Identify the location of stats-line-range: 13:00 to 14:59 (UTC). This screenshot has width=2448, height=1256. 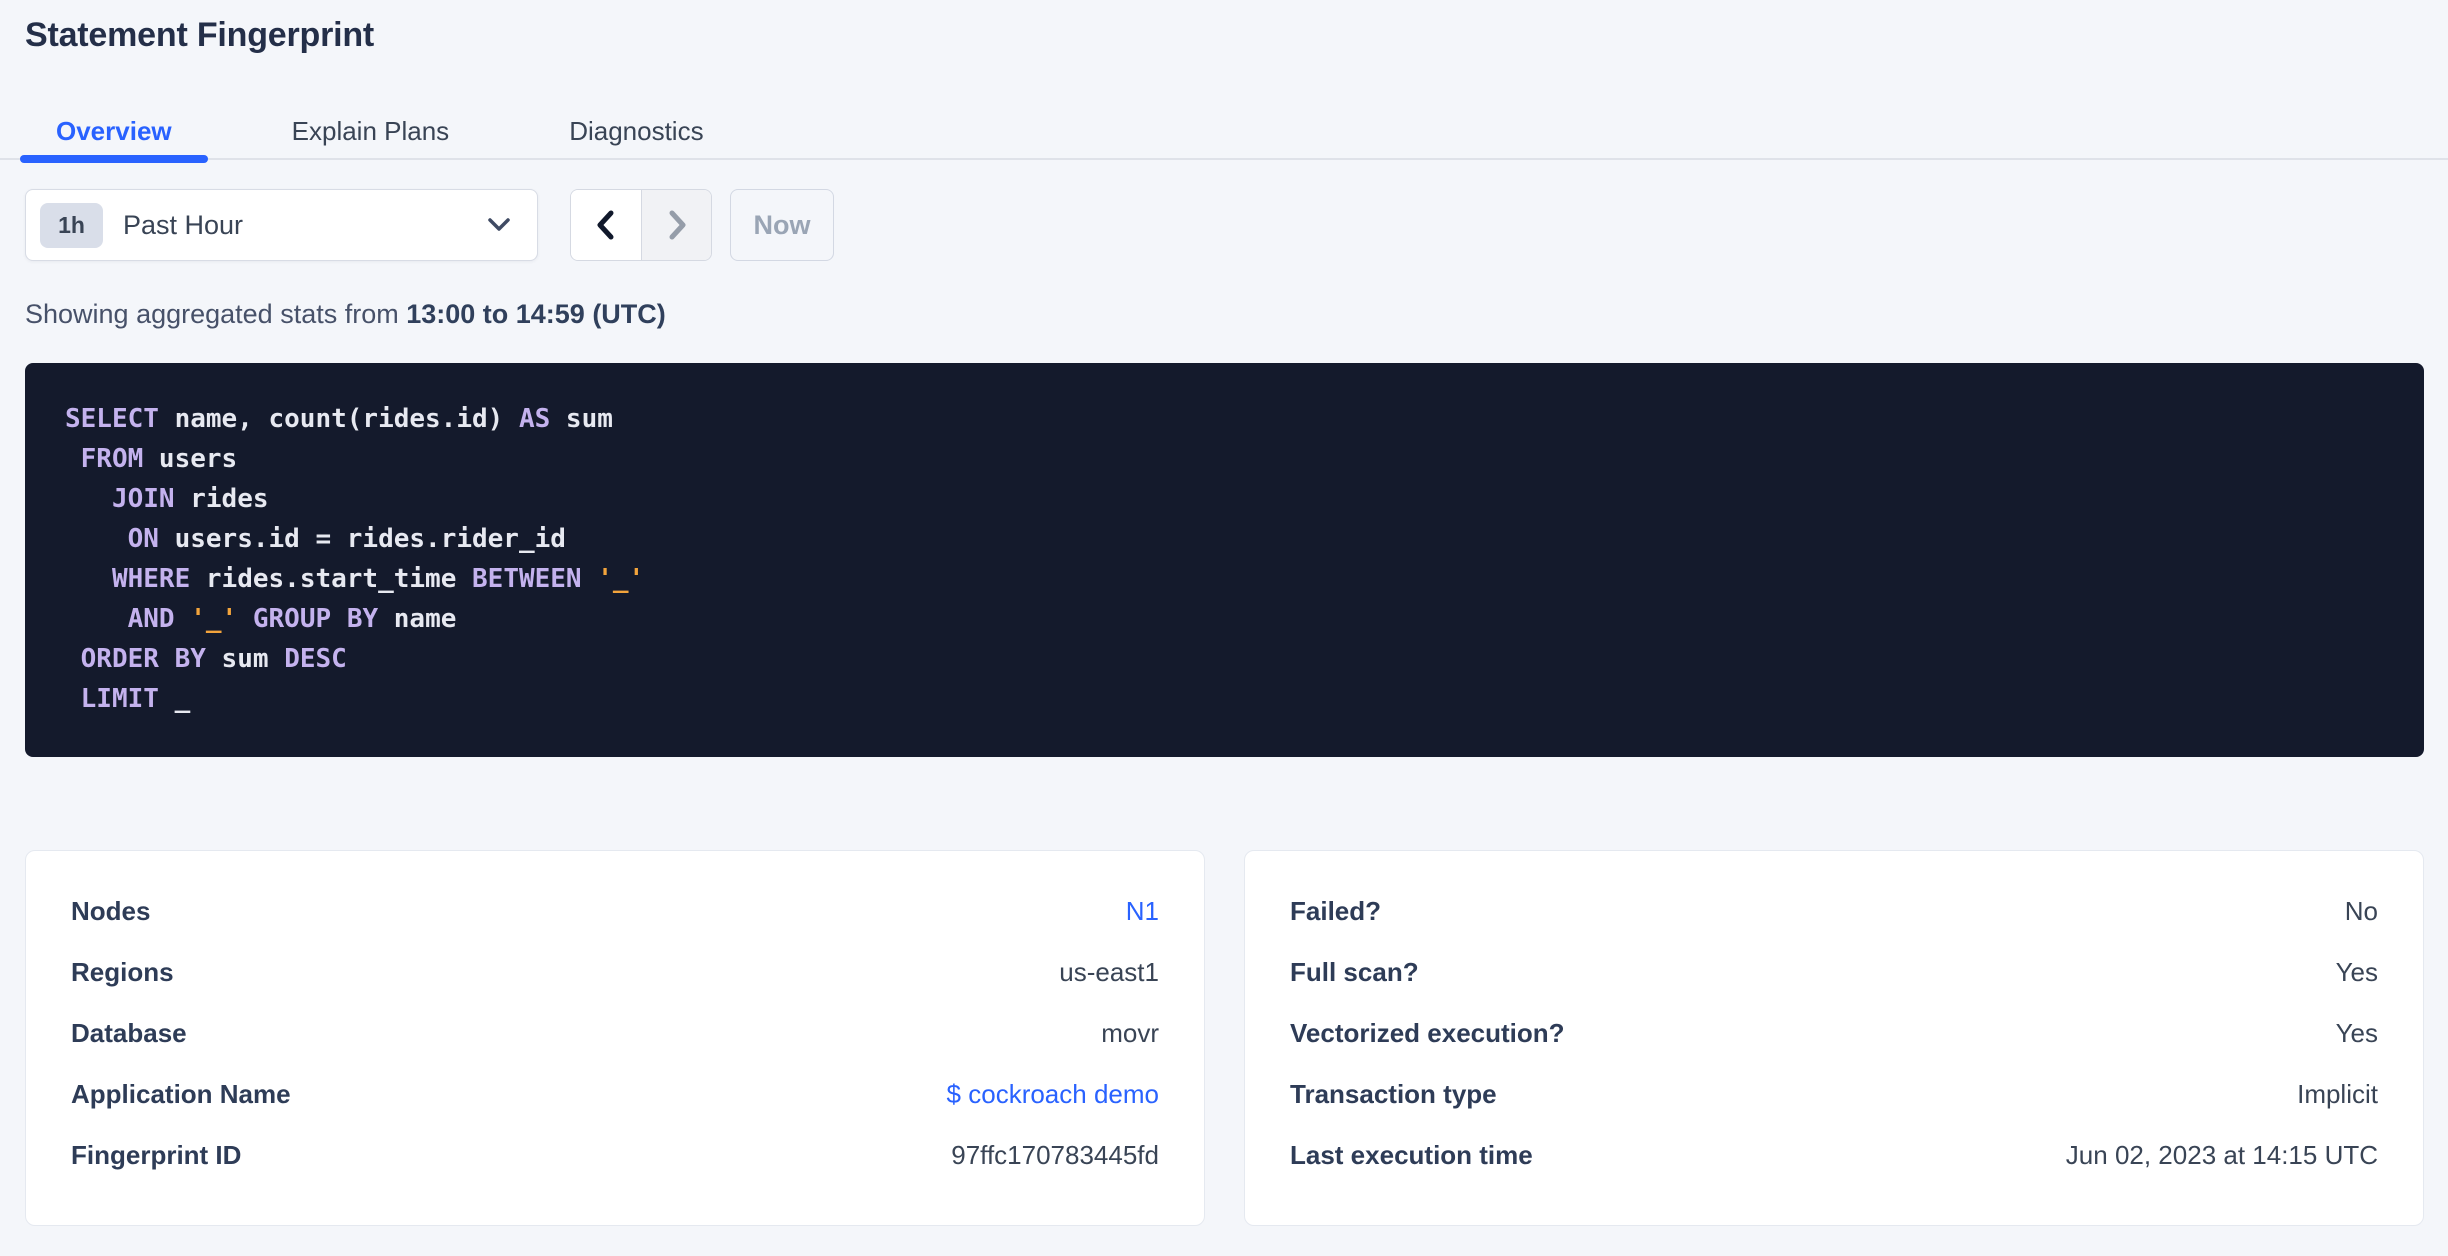
(536, 314).